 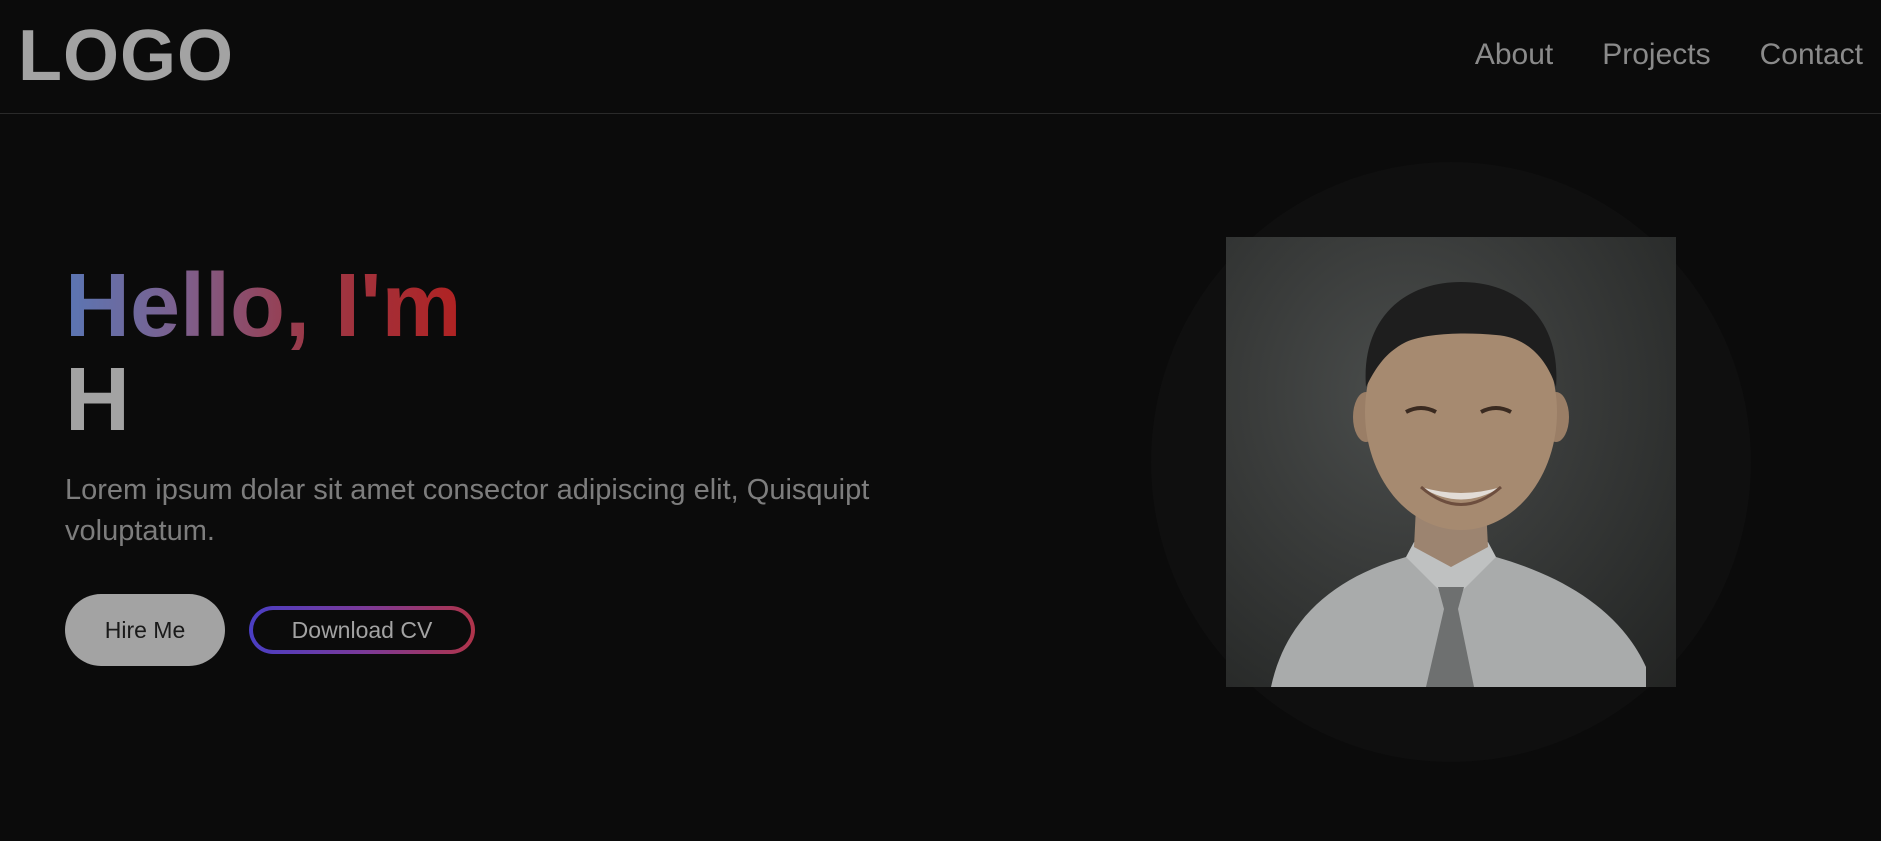 What do you see at coordinates (530, 630) in the screenshot?
I see `cta-row: Hire Me Download CV` at bounding box center [530, 630].